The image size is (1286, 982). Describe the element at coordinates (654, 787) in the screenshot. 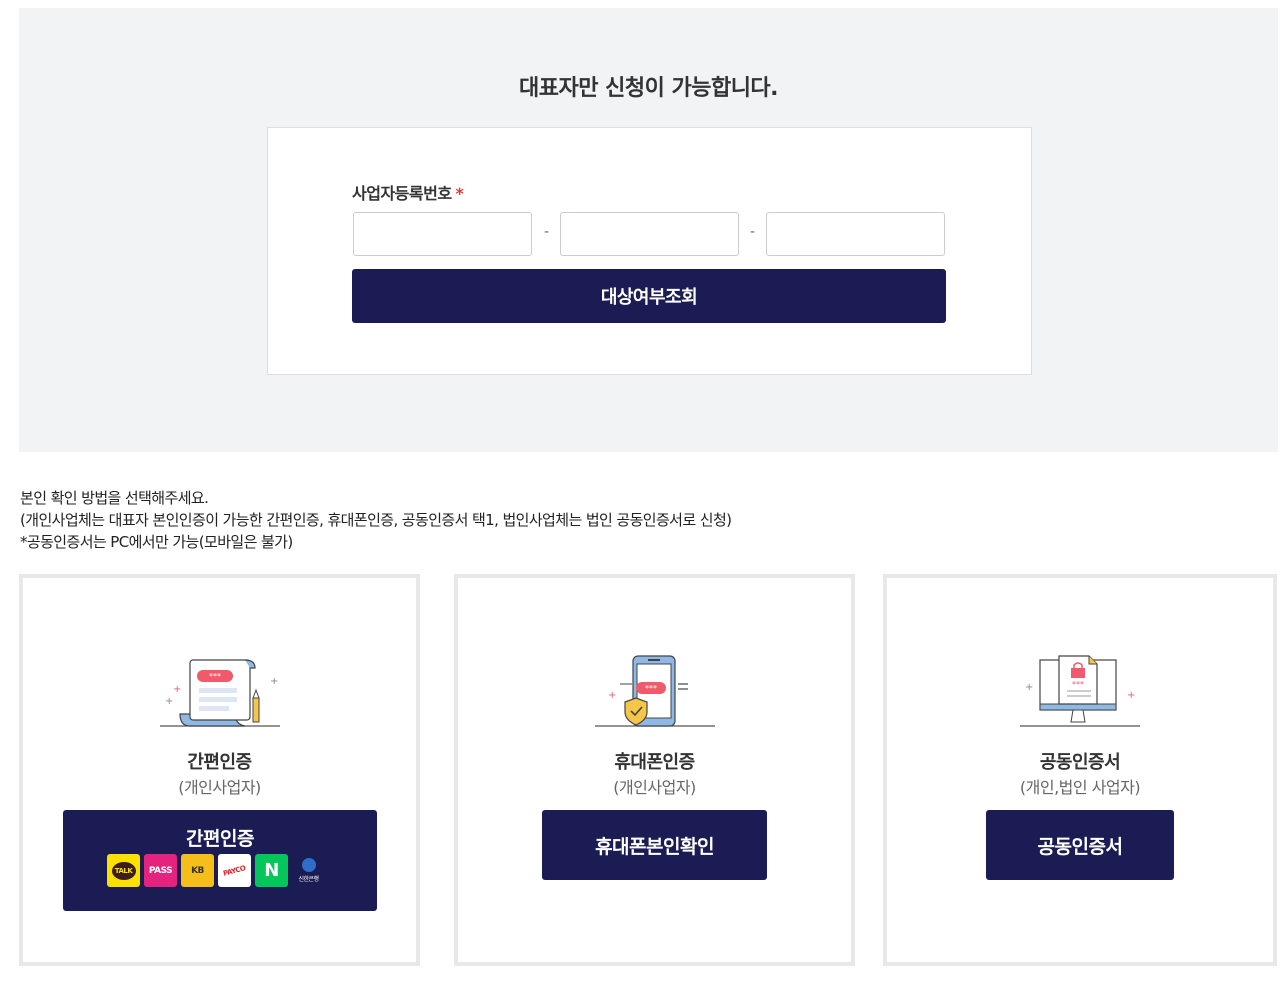

I see `phone-auth-subtitle: (개인사업자)` at that location.